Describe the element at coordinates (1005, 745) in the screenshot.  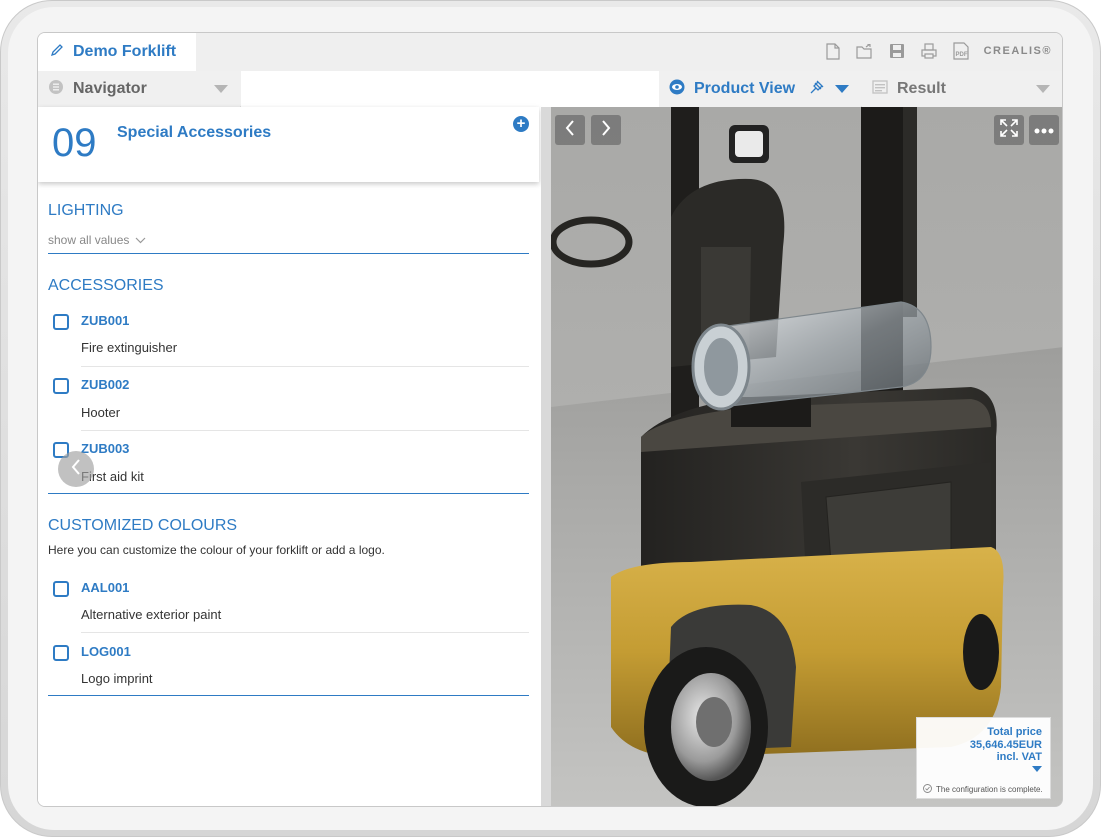
I see `price-value: 35,646.45EUR` at that location.